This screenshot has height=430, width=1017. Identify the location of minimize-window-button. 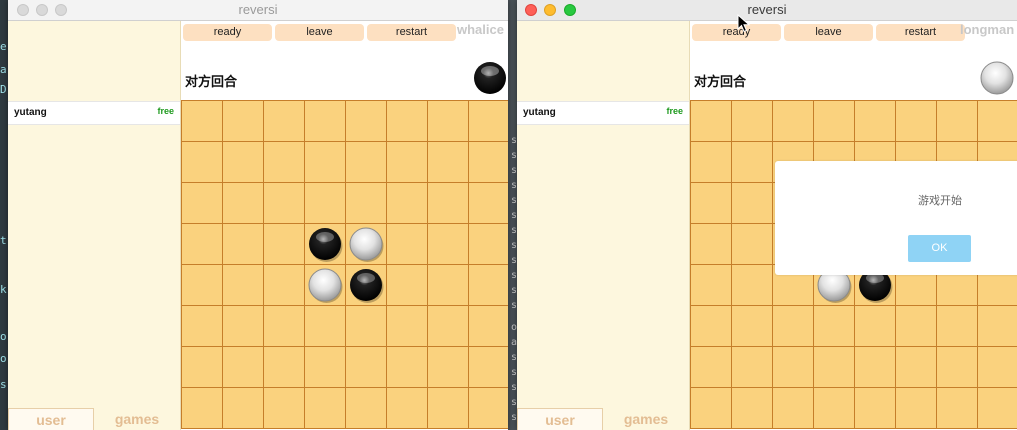
(550, 10).